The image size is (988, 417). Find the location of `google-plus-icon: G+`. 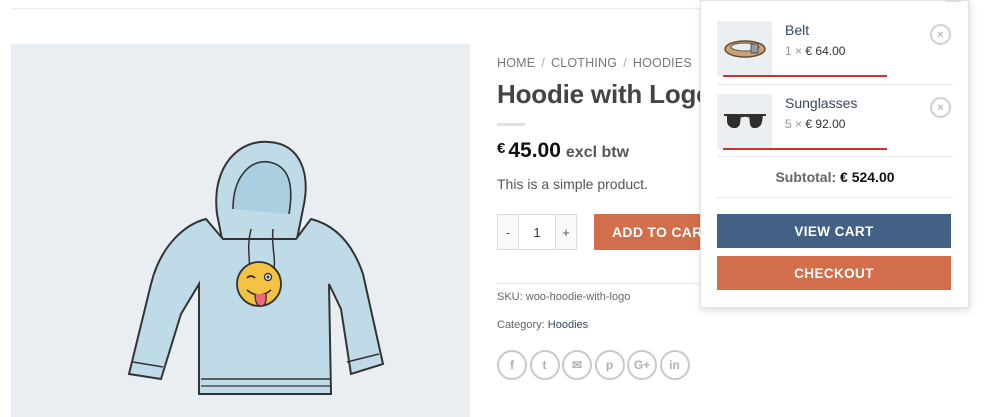

google-plus-icon: G+ is located at coordinates (642, 365).